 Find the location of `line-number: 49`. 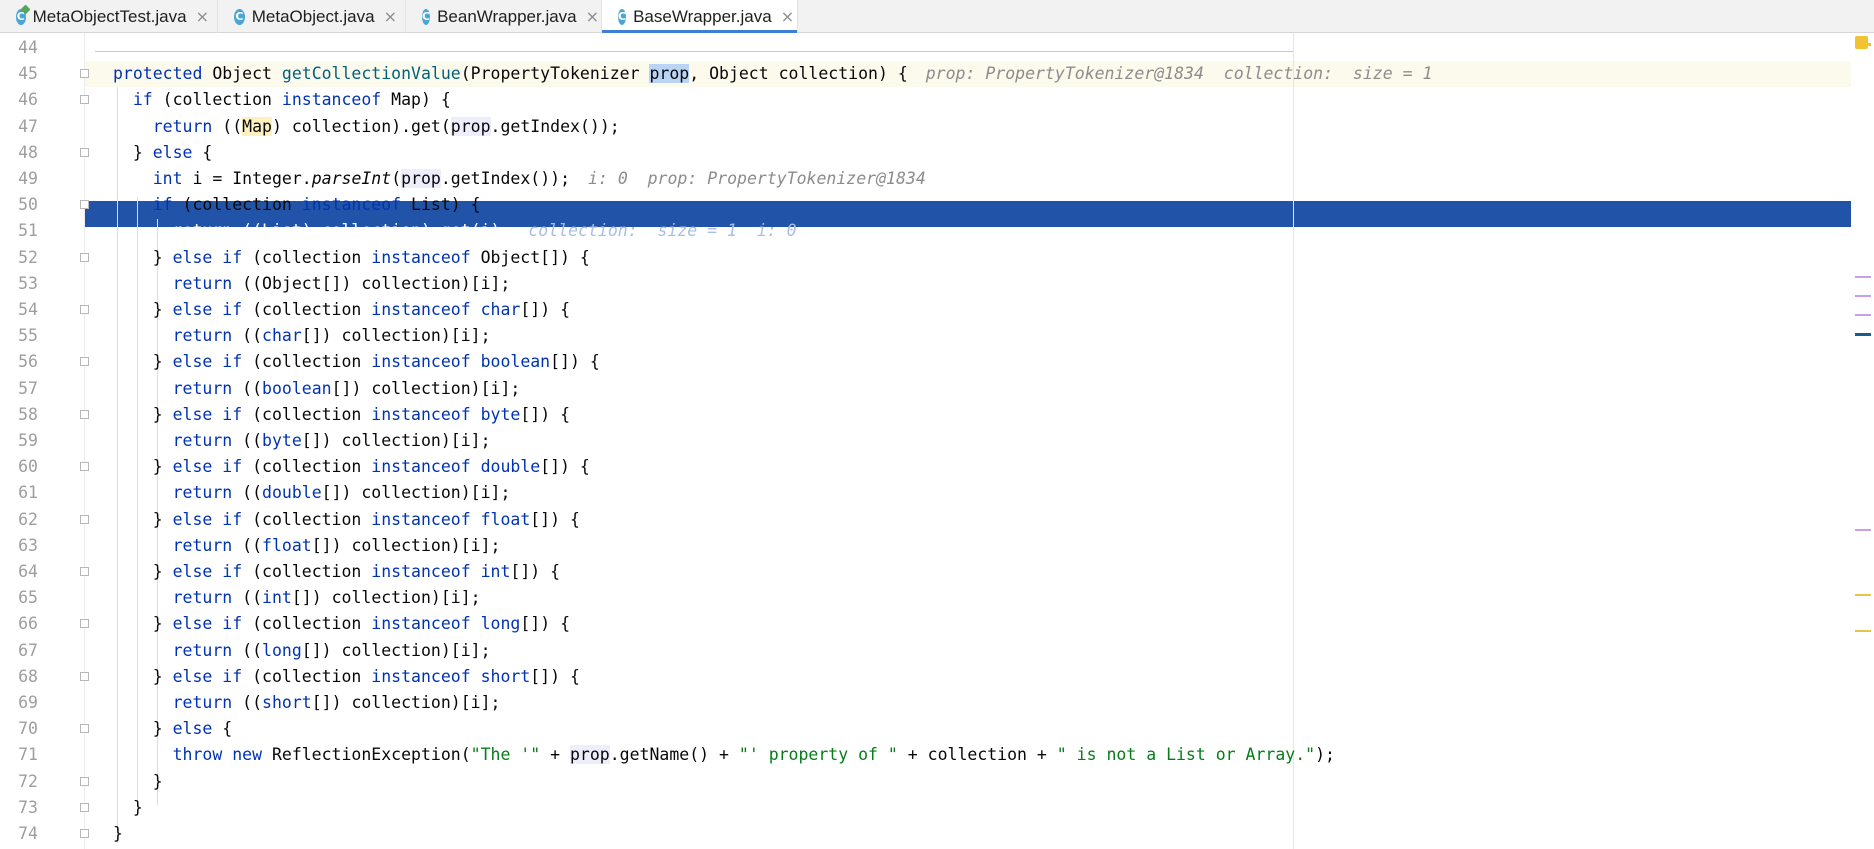

line-number: 49 is located at coordinates (19, 179).